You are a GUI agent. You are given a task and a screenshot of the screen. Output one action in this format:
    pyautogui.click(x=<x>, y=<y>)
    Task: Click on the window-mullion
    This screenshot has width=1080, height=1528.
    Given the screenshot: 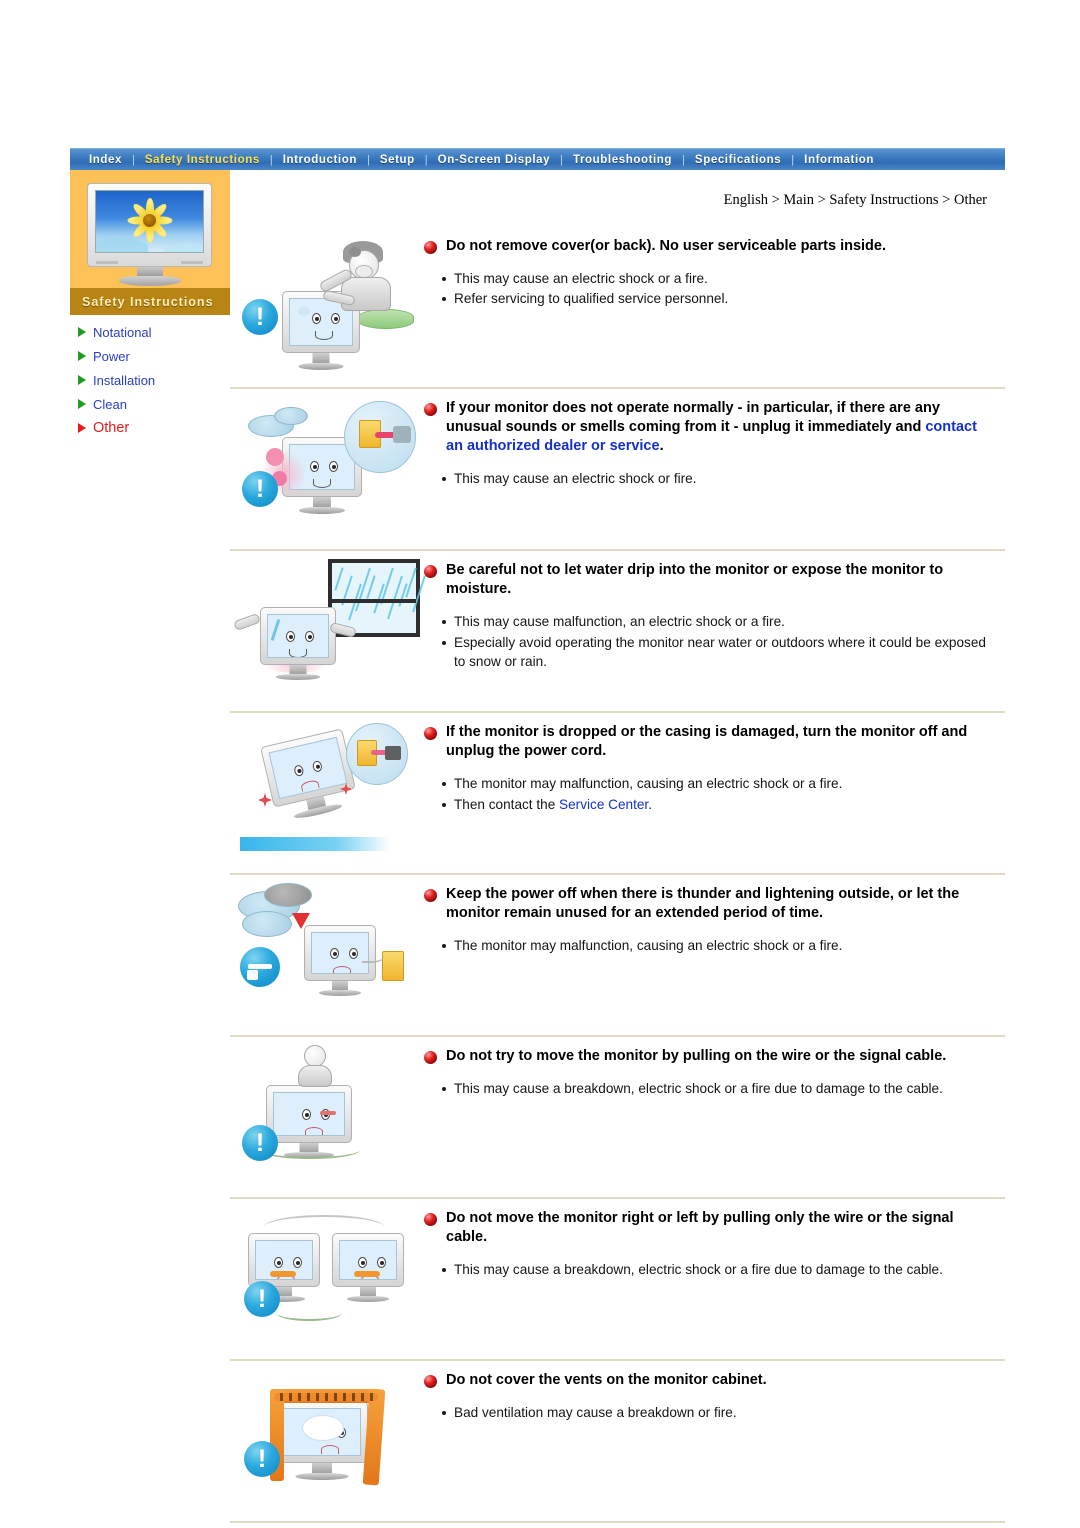 What is the action you would take?
    pyautogui.click(x=374, y=601)
    